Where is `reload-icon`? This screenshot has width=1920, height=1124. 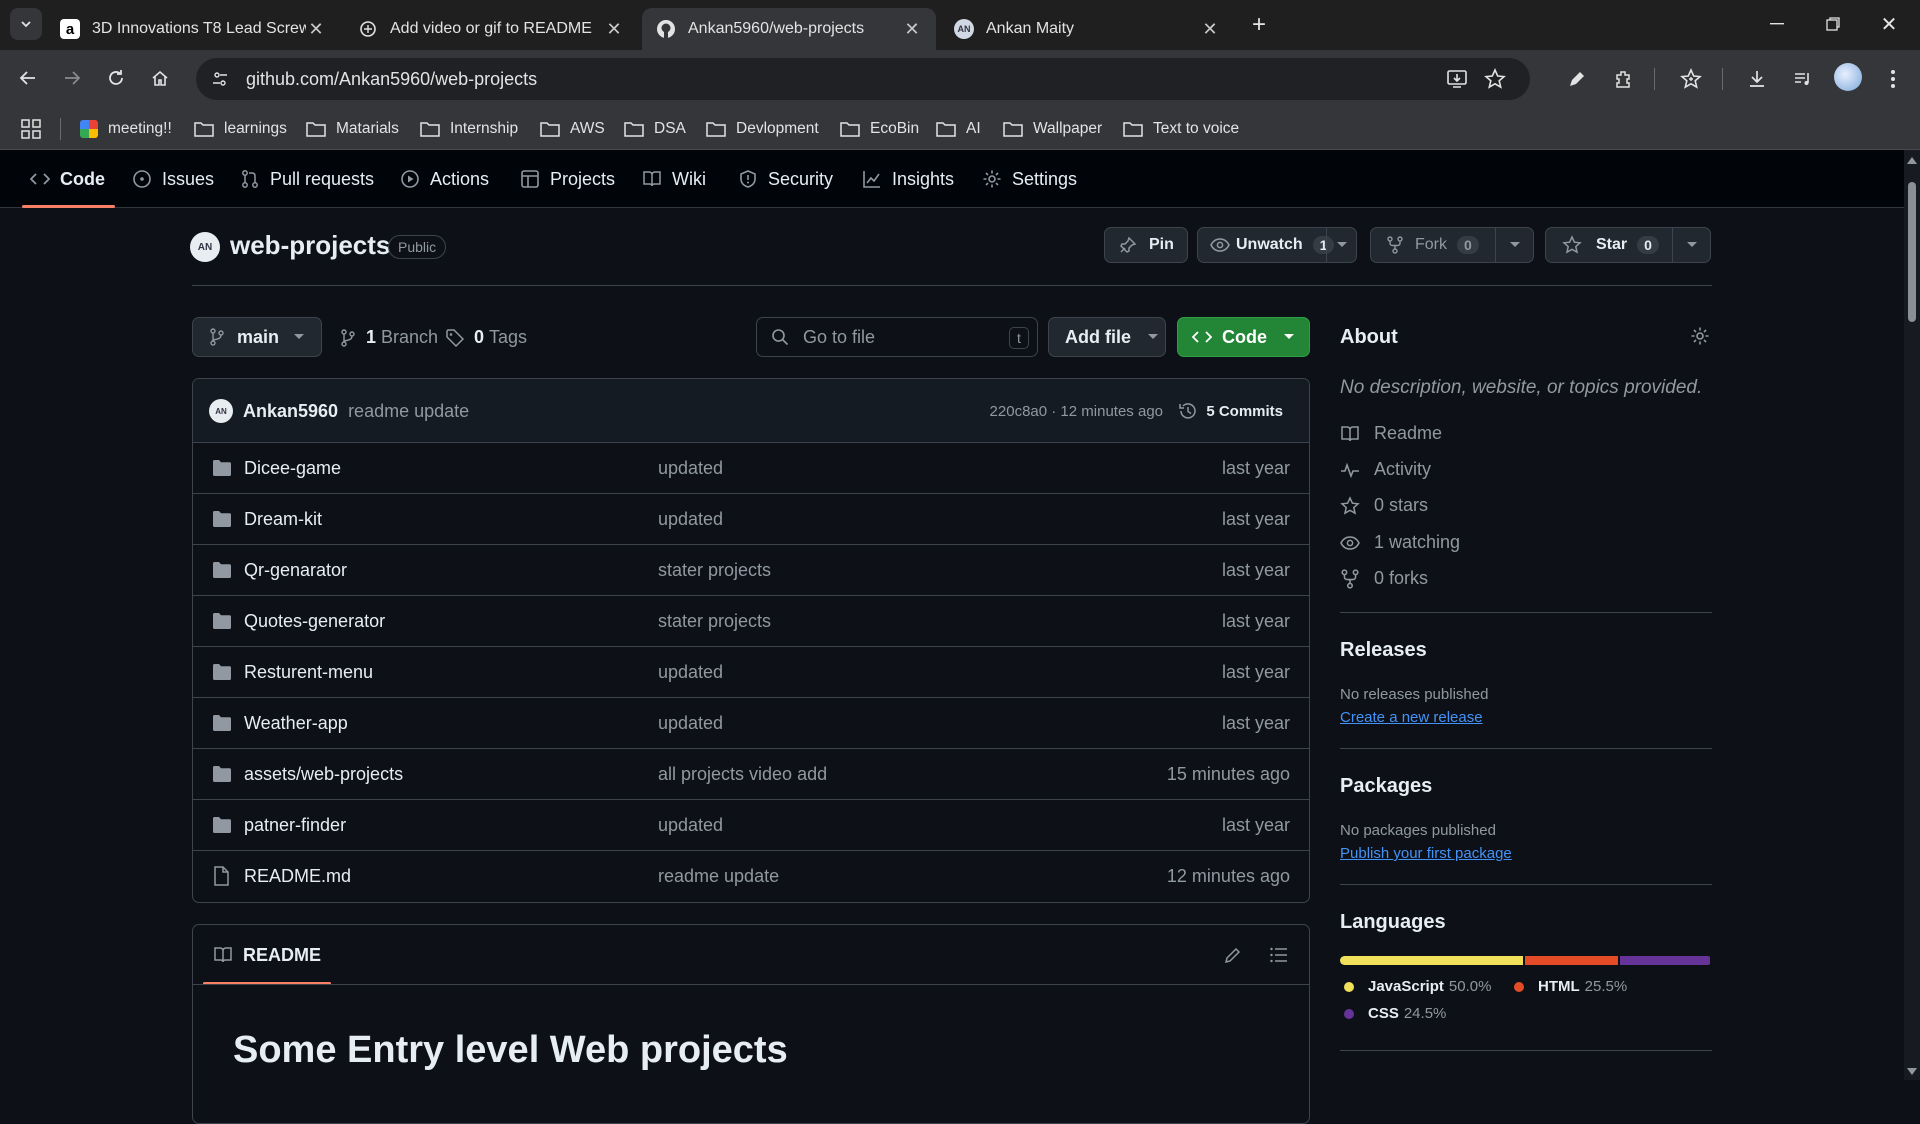 reload-icon is located at coordinates (116, 78).